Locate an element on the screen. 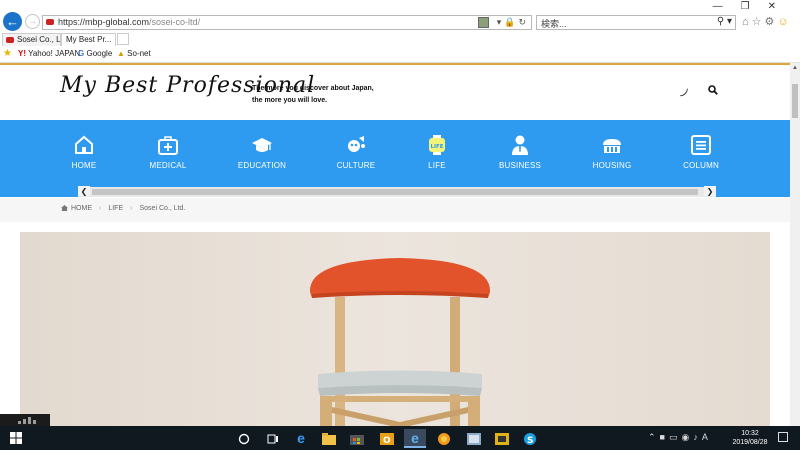 Image resolution: width=800 pixels, height=450 pixels. home-browser-icon: ⌂ is located at coordinates (747, 22).